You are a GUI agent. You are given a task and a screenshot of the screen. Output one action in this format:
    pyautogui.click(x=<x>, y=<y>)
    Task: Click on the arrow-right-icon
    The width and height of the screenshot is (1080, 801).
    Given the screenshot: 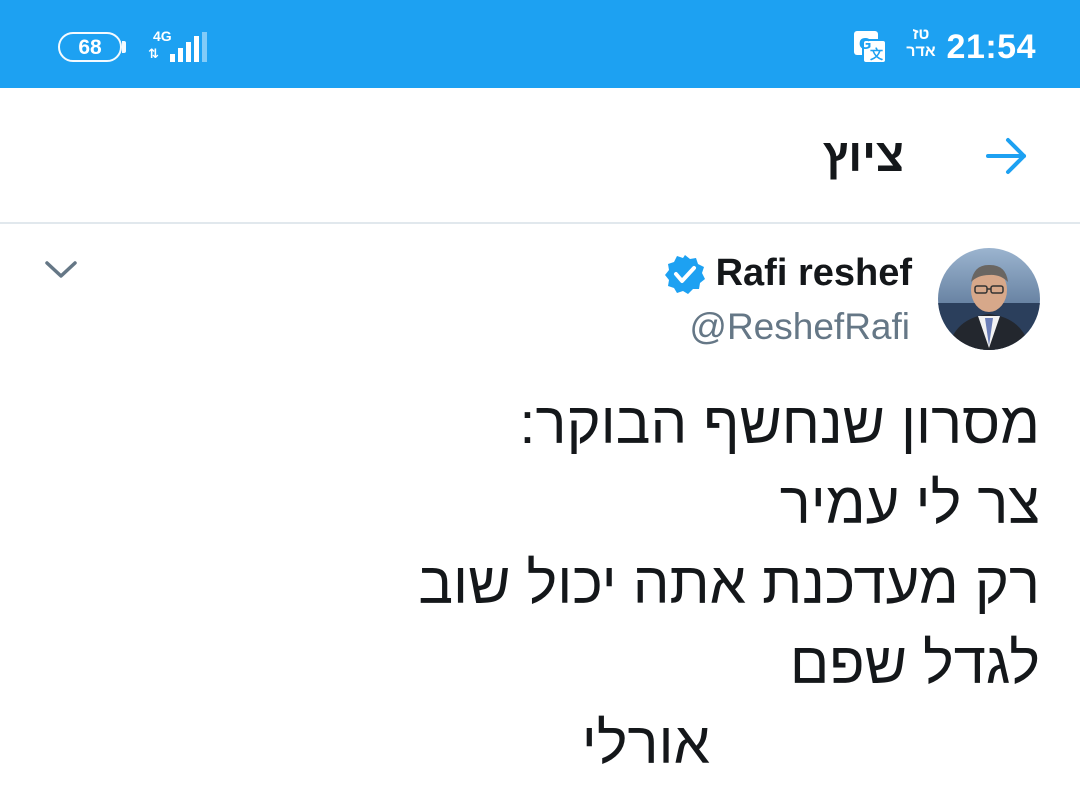 What is the action you would take?
    pyautogui.click(x=1006, y=156)
    